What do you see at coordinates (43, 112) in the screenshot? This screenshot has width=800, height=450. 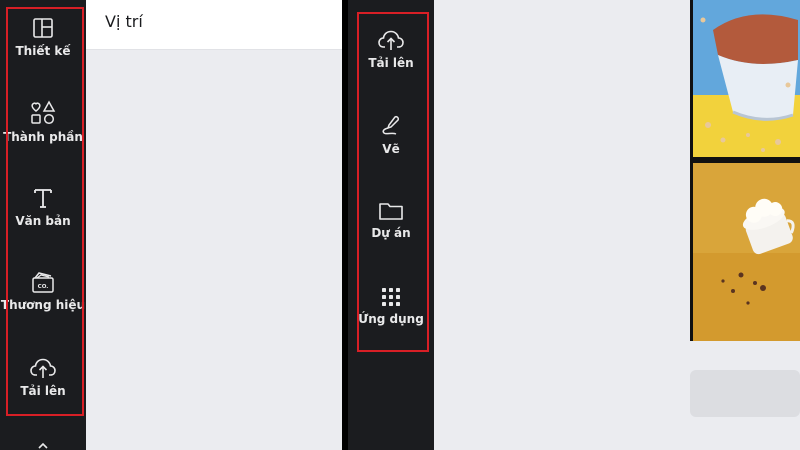 I see `shapes-icon` at bounding box center [43, 112].